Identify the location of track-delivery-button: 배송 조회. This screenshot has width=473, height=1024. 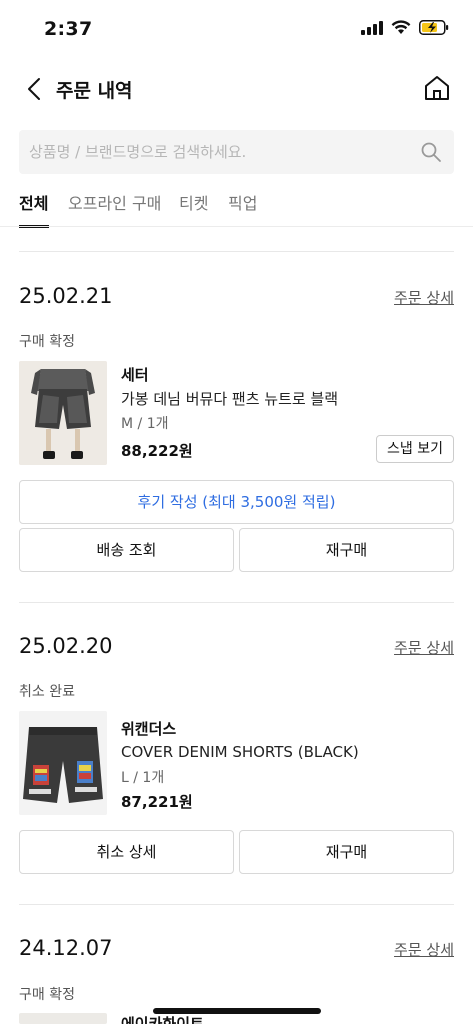
(126, 550).